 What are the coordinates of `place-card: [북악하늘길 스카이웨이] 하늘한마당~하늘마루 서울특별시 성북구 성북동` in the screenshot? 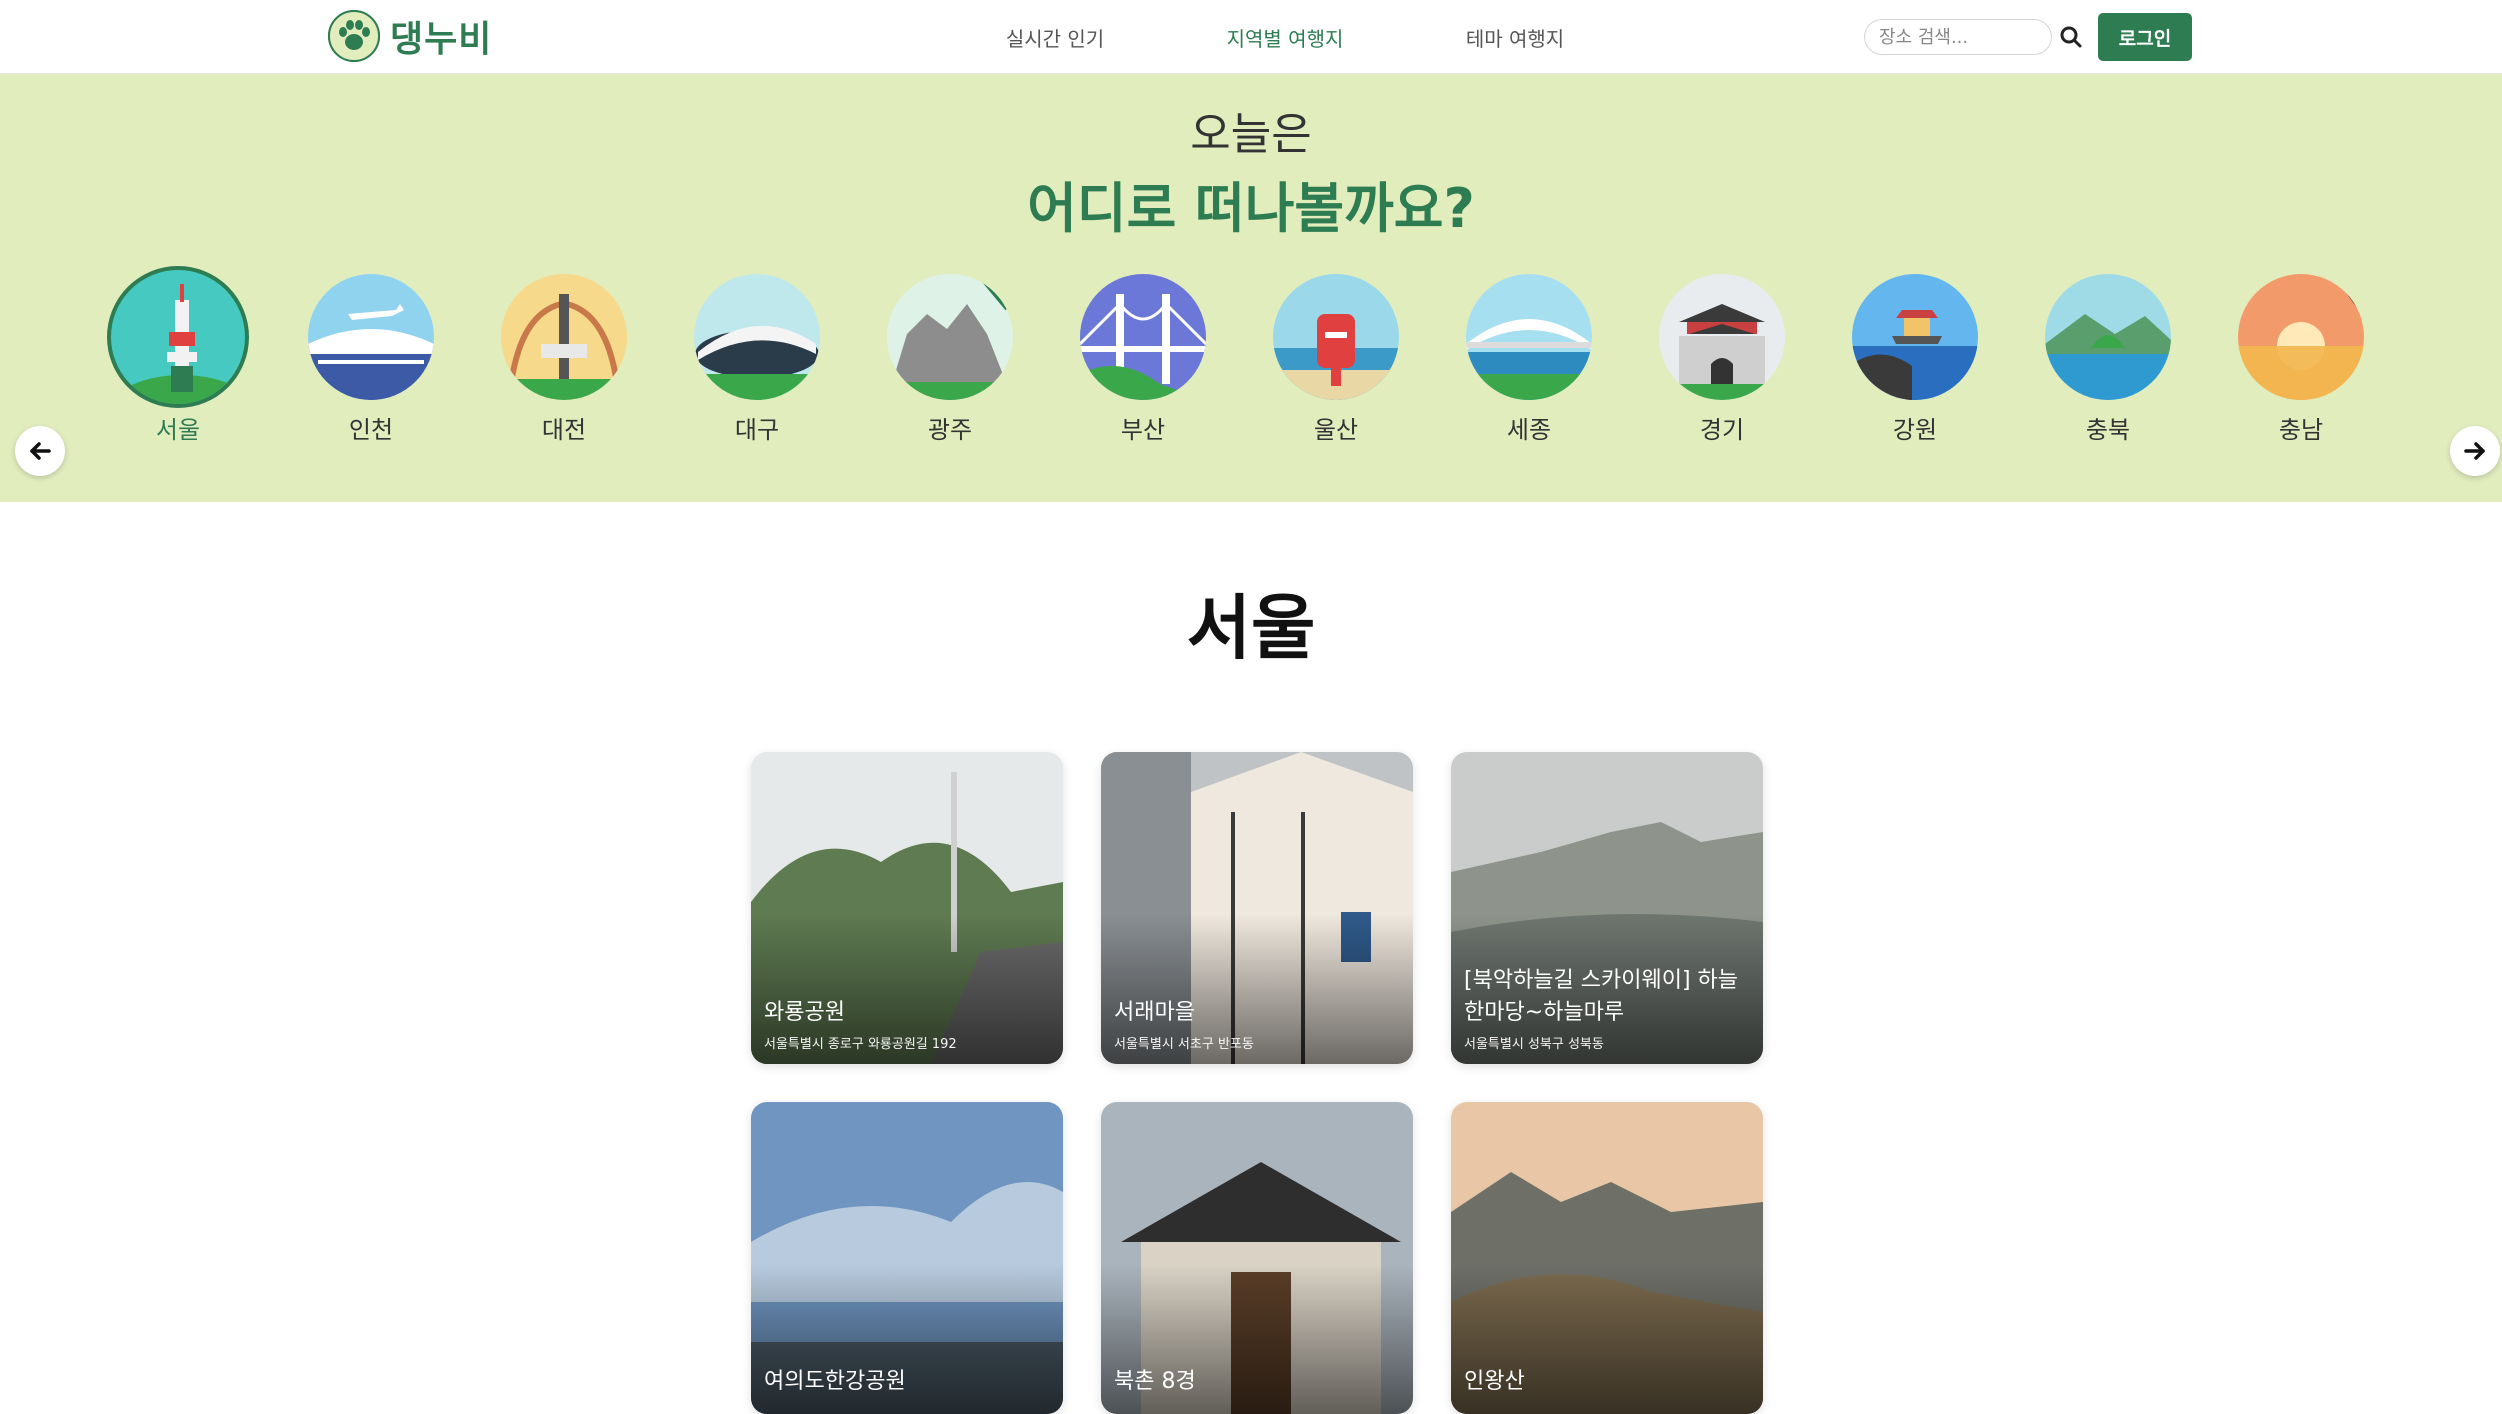 It's located at (1607, 908).